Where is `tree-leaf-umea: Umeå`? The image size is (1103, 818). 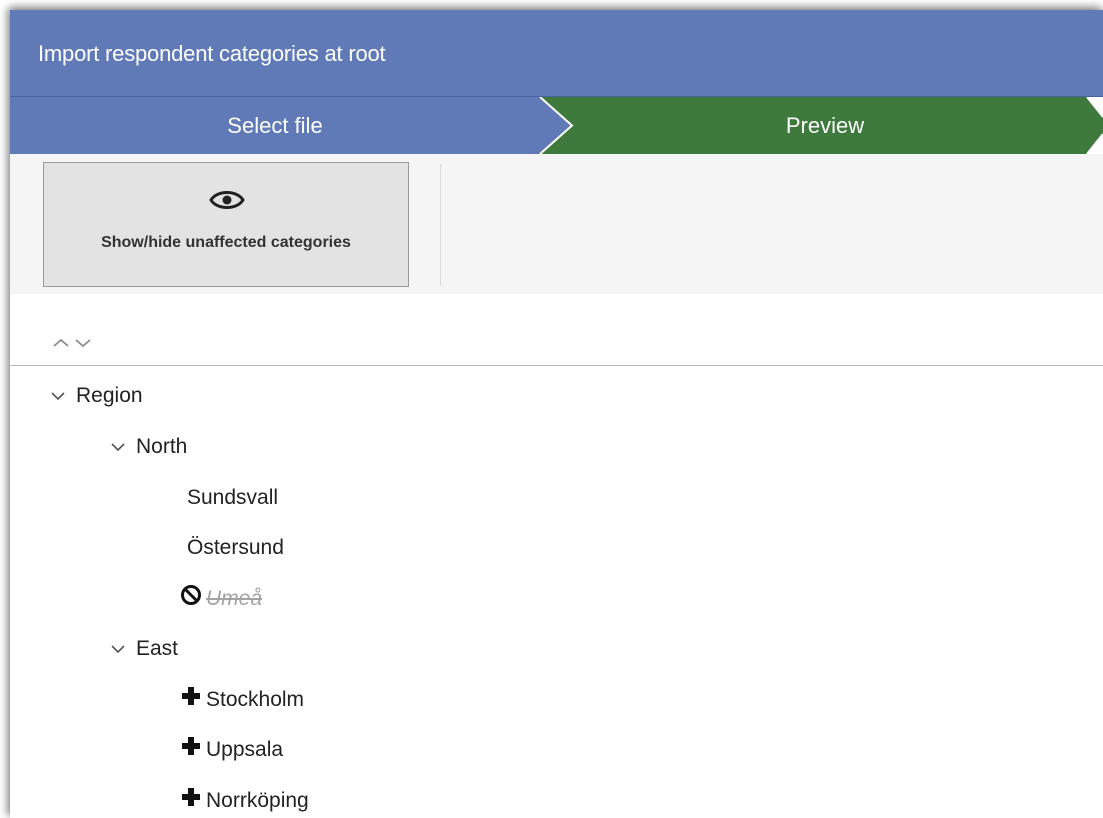
tree-leaf-umea: Umeå is located at coordinates (221, 599).